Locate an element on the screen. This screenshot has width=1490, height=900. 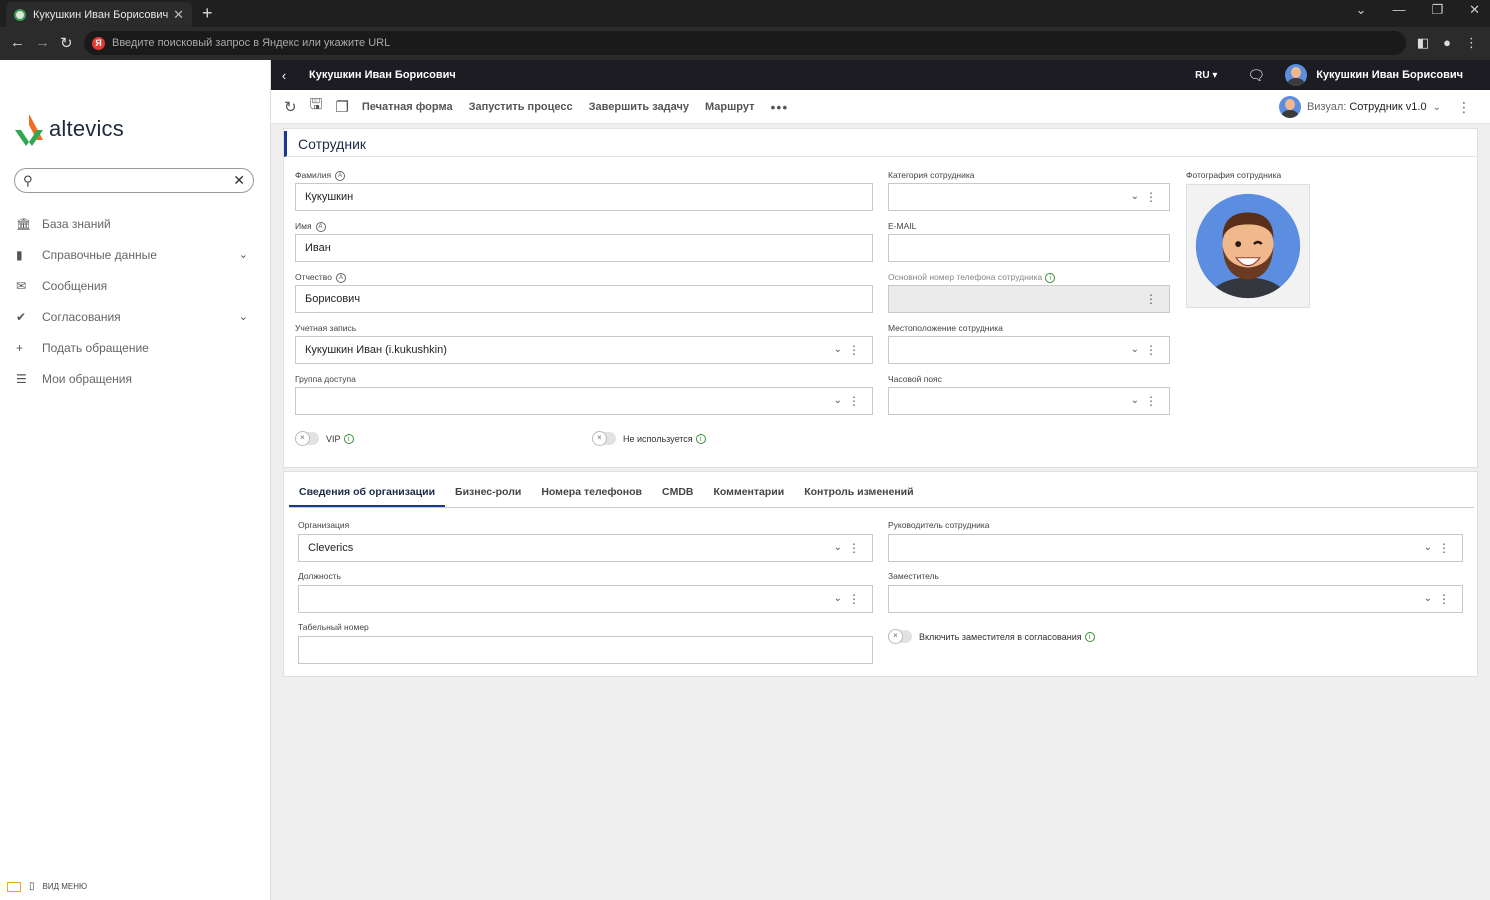
auto-icon: A is located at coordinates (320, 226).